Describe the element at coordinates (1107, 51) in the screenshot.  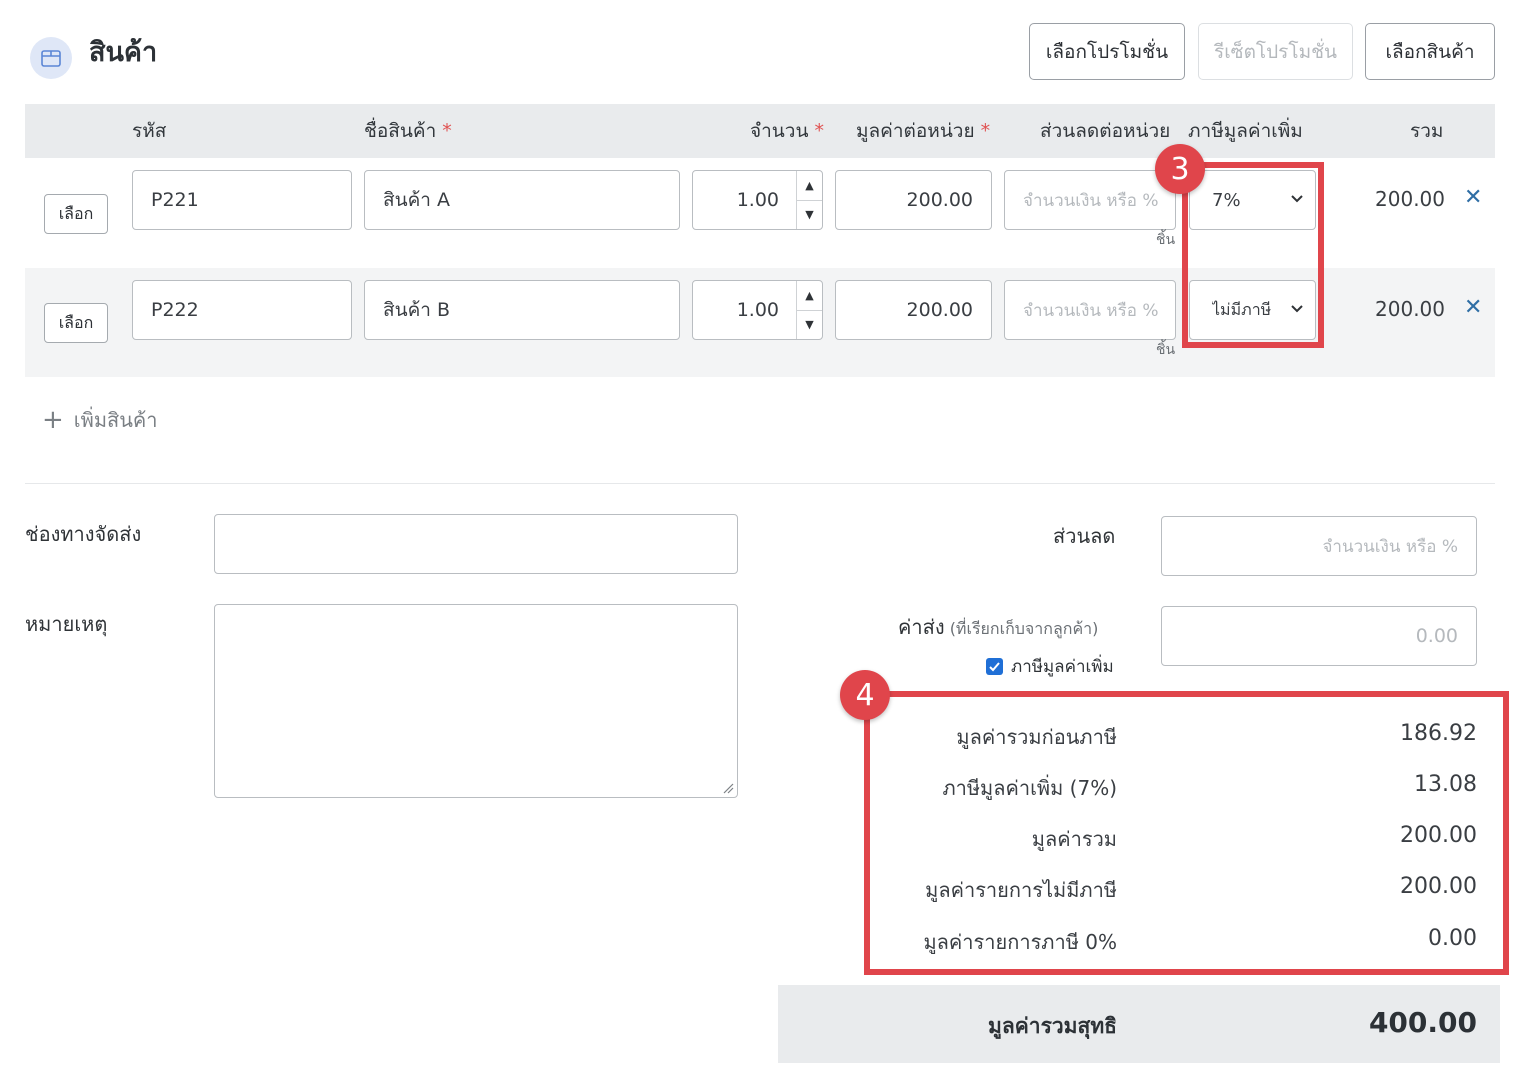
I see `select-promotion-button: เลือกโปรโมชั่น` at that location.